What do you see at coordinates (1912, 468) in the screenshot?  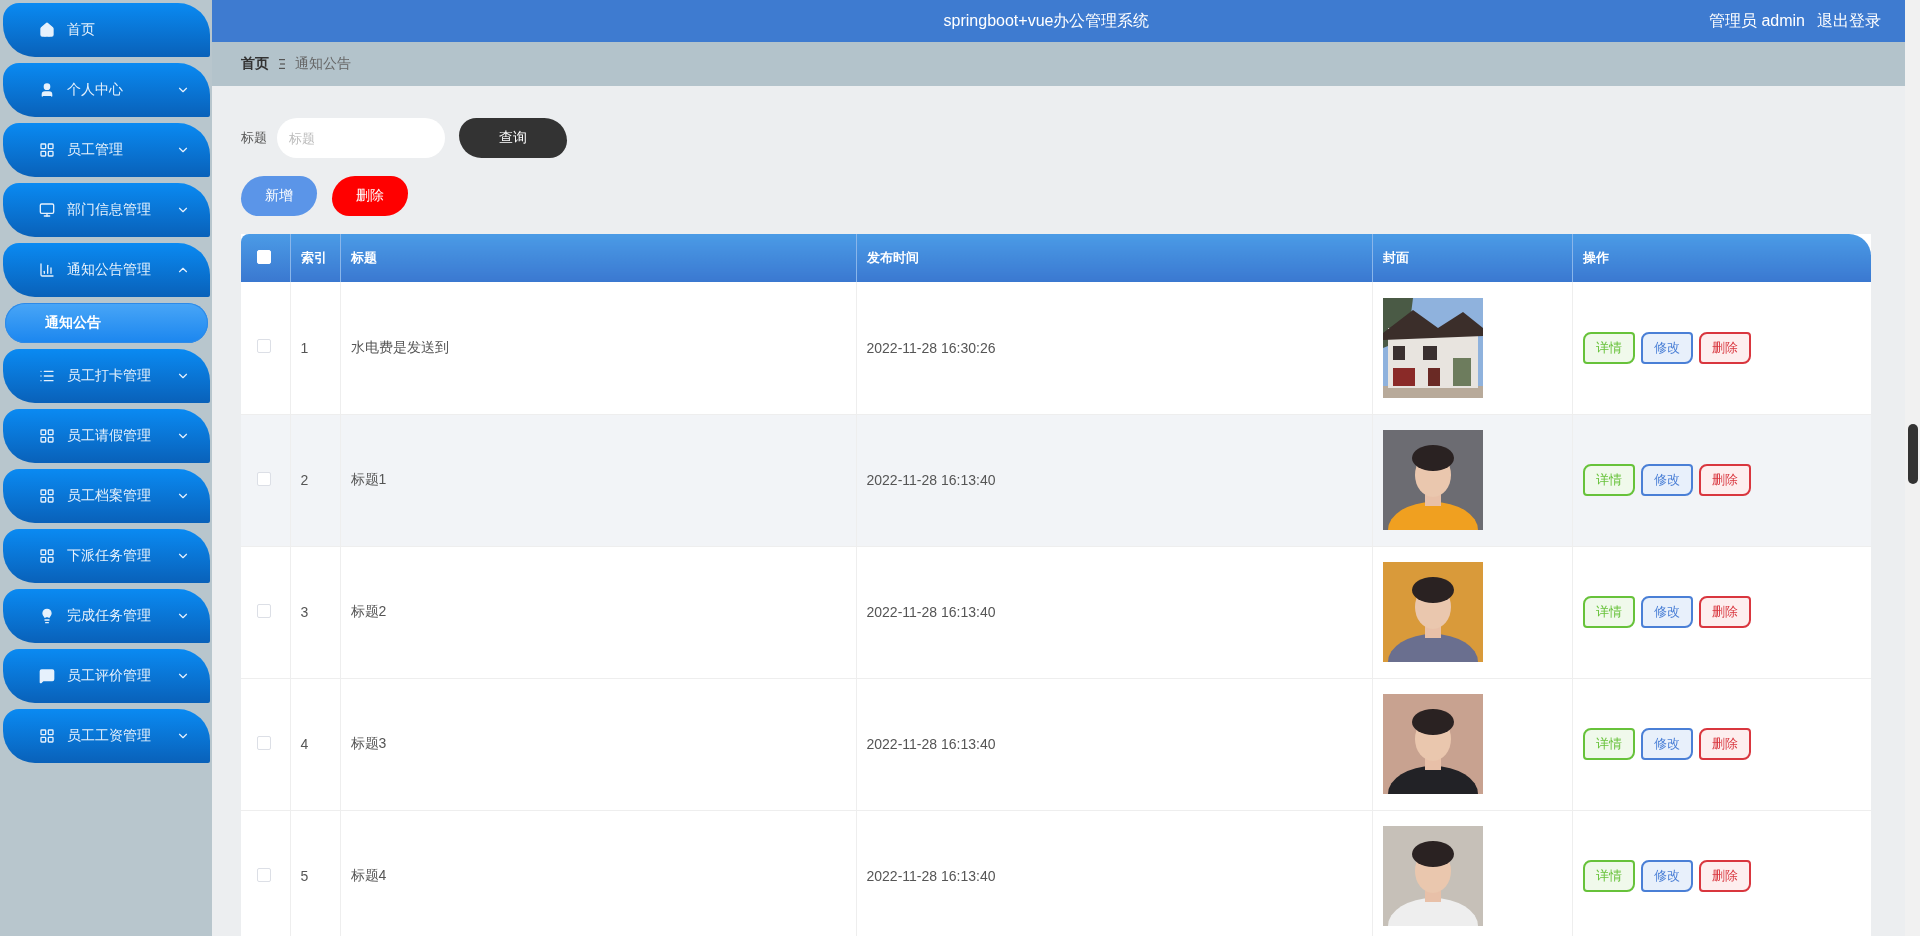 I see `scrollbar` at bounding box center [1912, 468].